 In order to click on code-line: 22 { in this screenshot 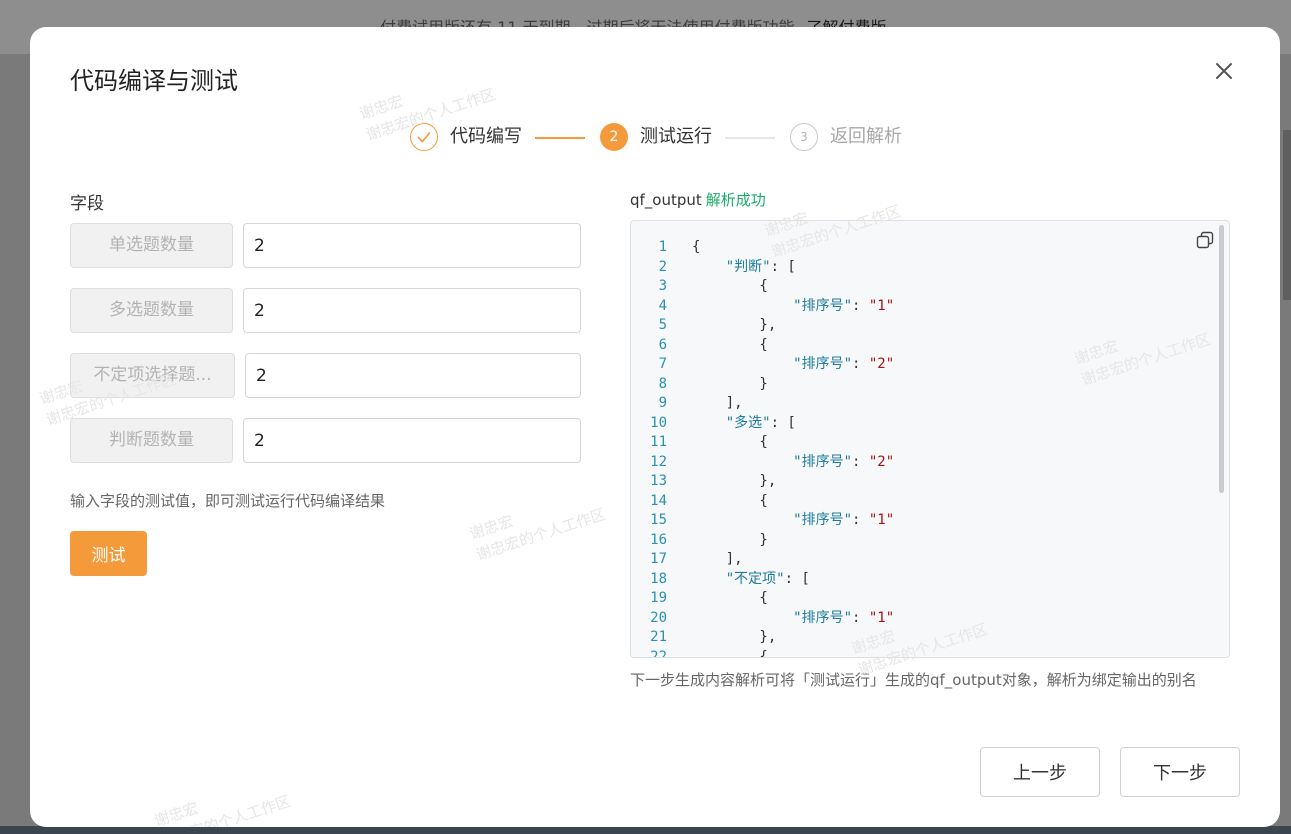, I will do `click(921, 653)`.